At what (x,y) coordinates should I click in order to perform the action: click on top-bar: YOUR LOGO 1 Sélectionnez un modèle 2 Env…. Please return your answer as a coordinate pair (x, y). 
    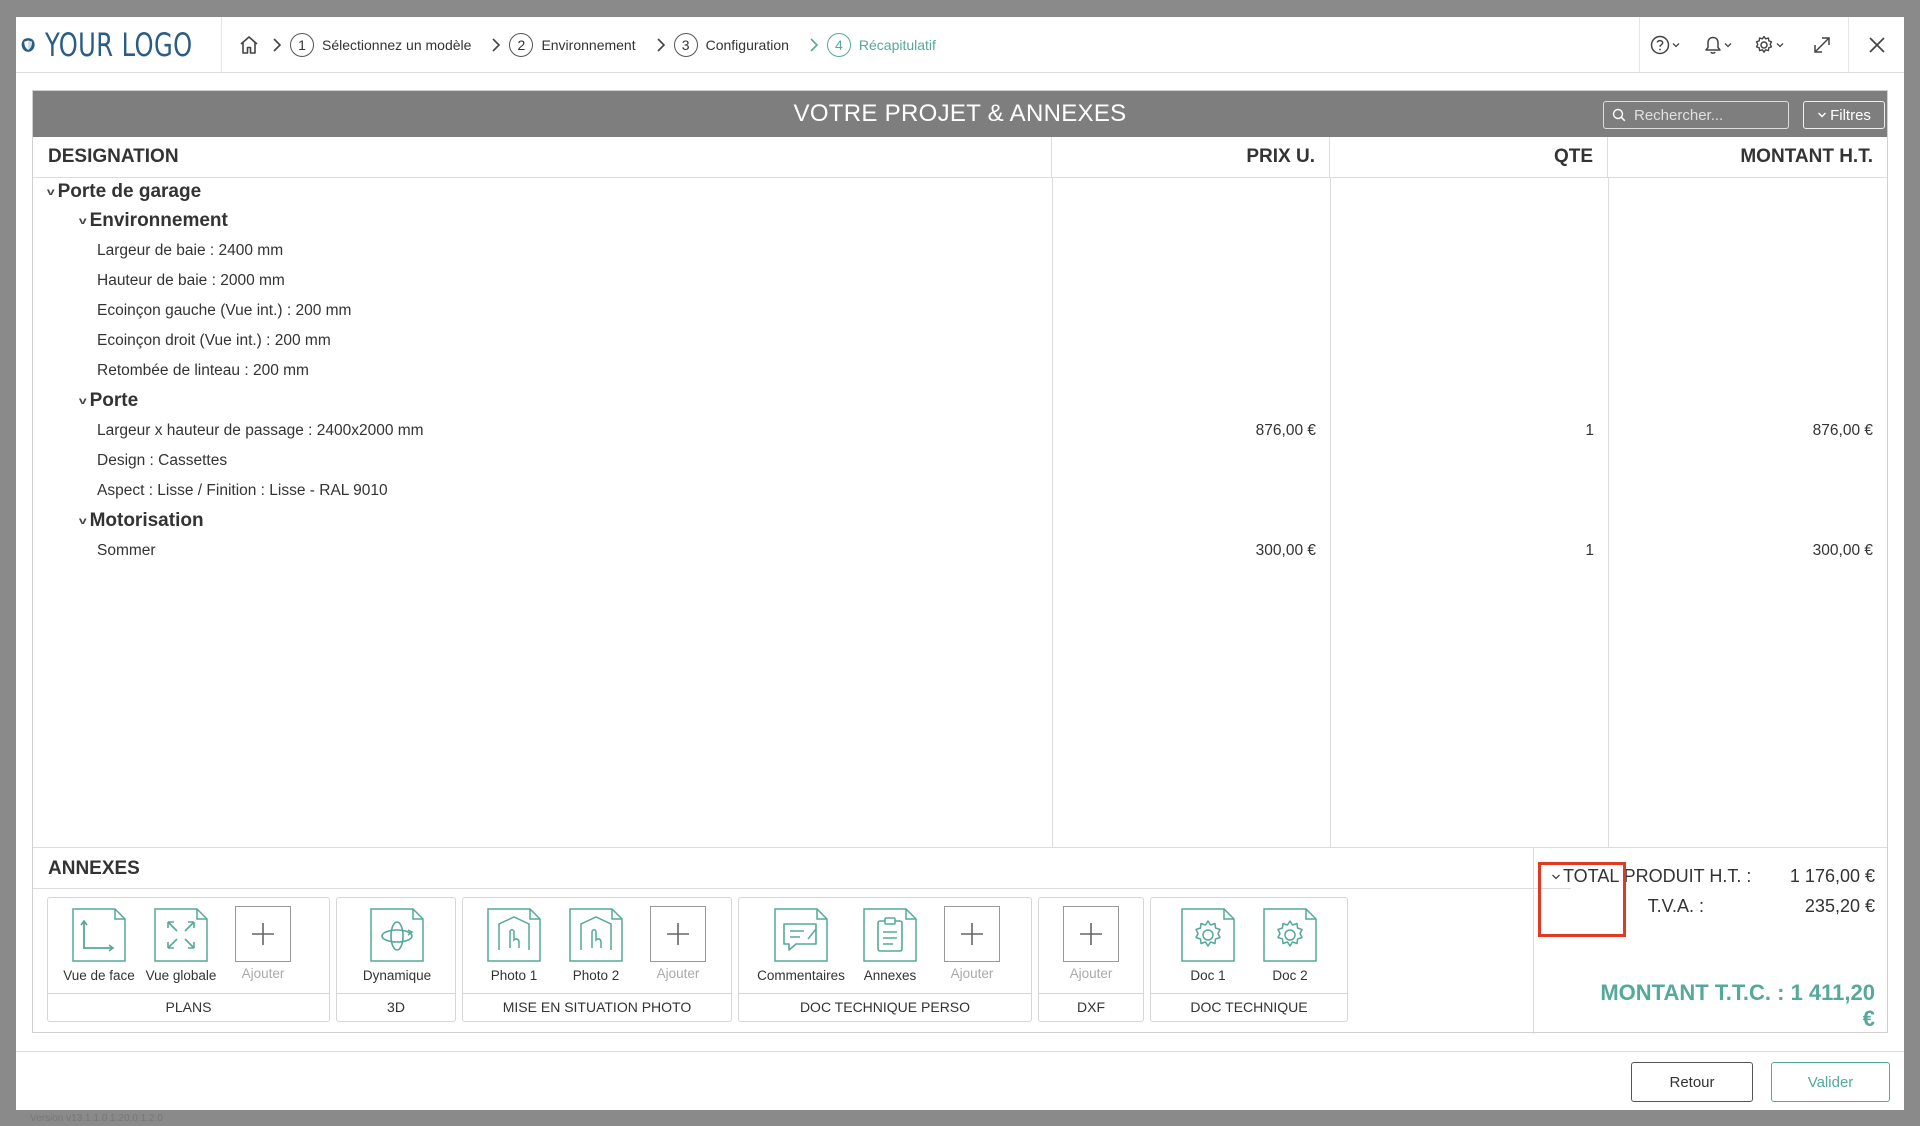
    Looking at the image, I should click on (960, 44).